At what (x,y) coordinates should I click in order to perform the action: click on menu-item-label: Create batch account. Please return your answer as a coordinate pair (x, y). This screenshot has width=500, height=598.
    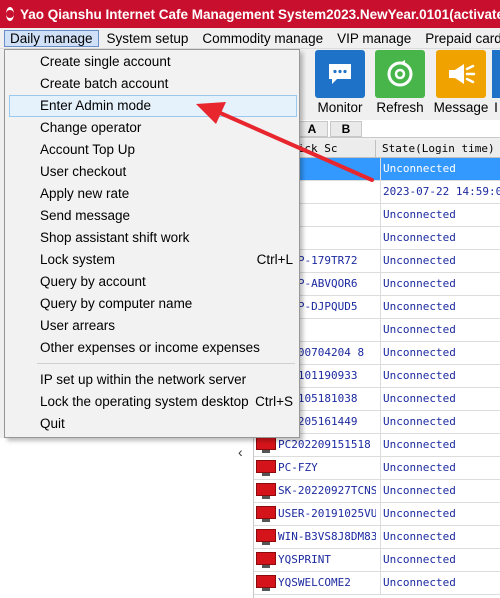
    Looking at the image, I should click on (104, 83).